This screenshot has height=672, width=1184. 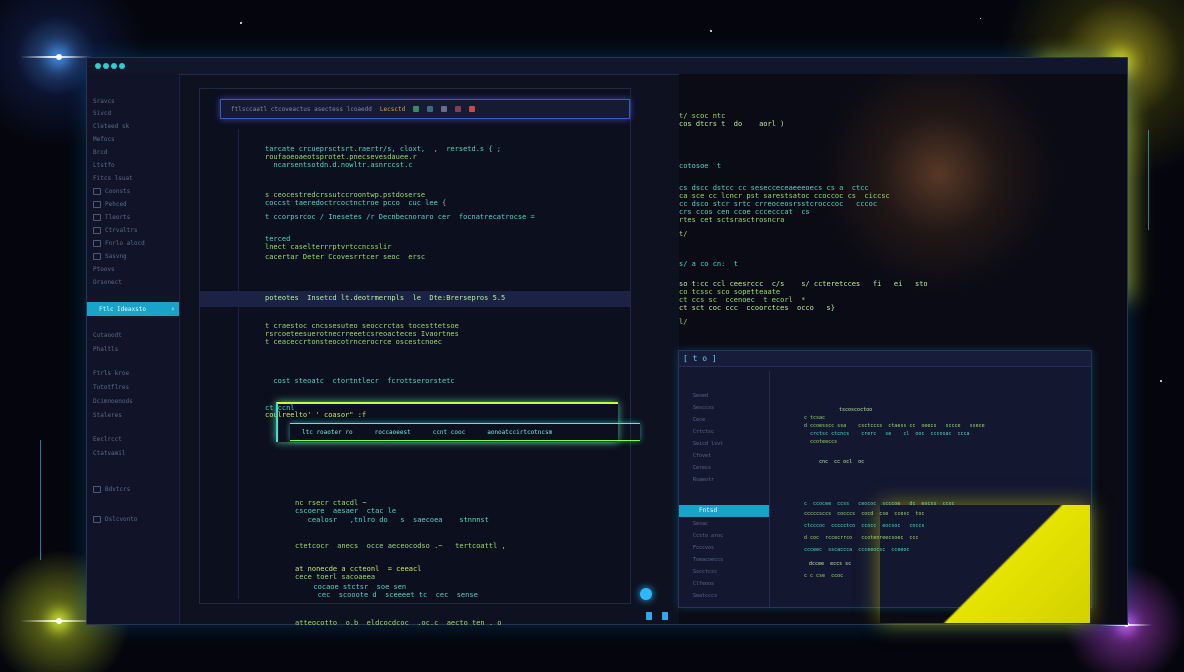 I want to click on sidebar-item-label: Cleteed sk, so click(x=111, y=126).